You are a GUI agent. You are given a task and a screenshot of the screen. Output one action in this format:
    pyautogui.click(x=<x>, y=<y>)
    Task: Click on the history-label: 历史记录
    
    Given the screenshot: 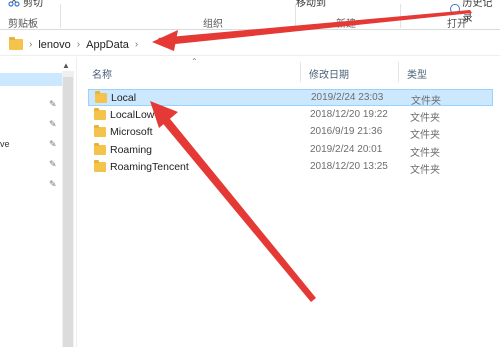 What is the action you would take?
    pyautogui.click(x=477, y=12)
    